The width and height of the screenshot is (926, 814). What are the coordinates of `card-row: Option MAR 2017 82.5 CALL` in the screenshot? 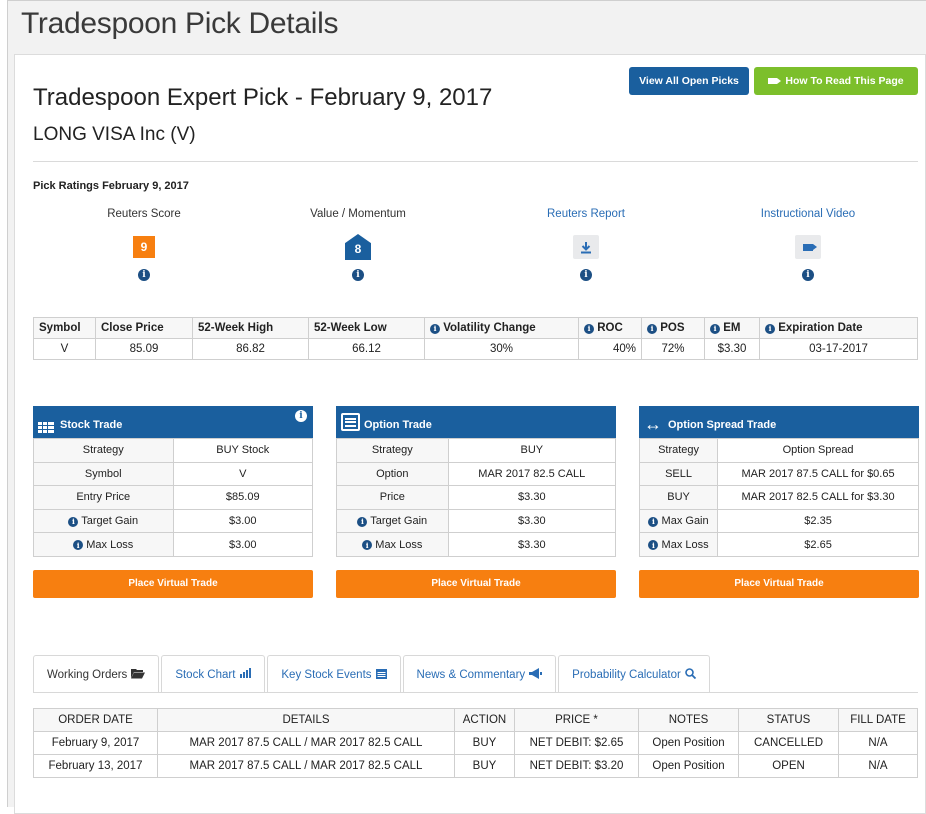 It's located at (476, 474).